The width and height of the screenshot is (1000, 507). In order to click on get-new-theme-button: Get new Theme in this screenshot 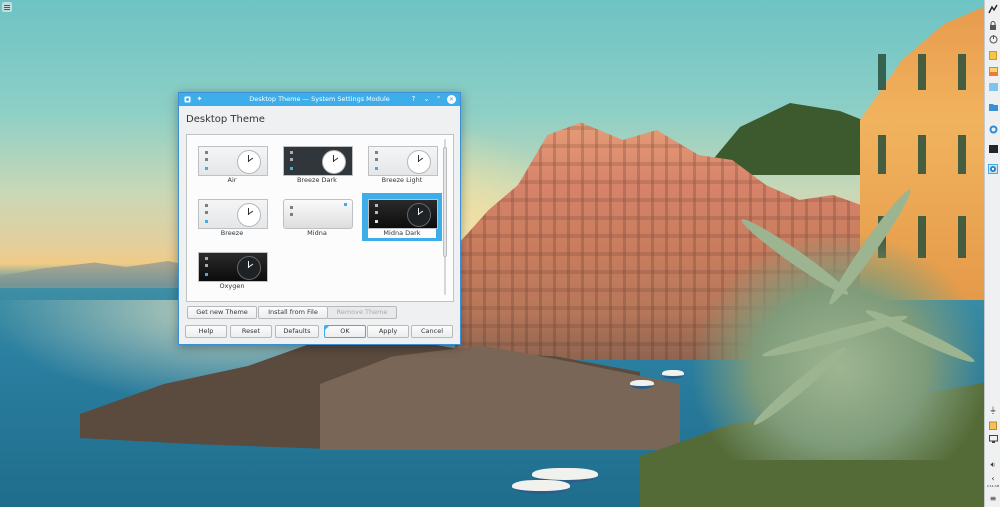, I will do `click(222, 312)`.